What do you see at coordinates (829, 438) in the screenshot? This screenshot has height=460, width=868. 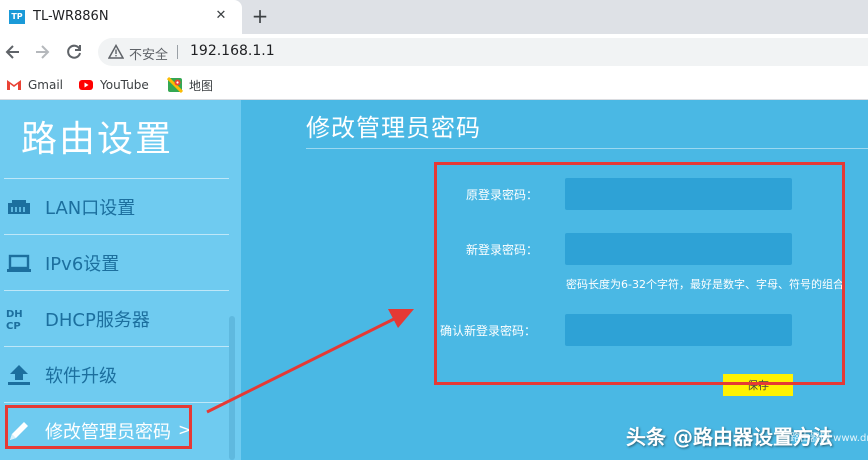 I see `watermark-small-text: 路由器网 www.dnzp.com` at bounding box center [829, 438].